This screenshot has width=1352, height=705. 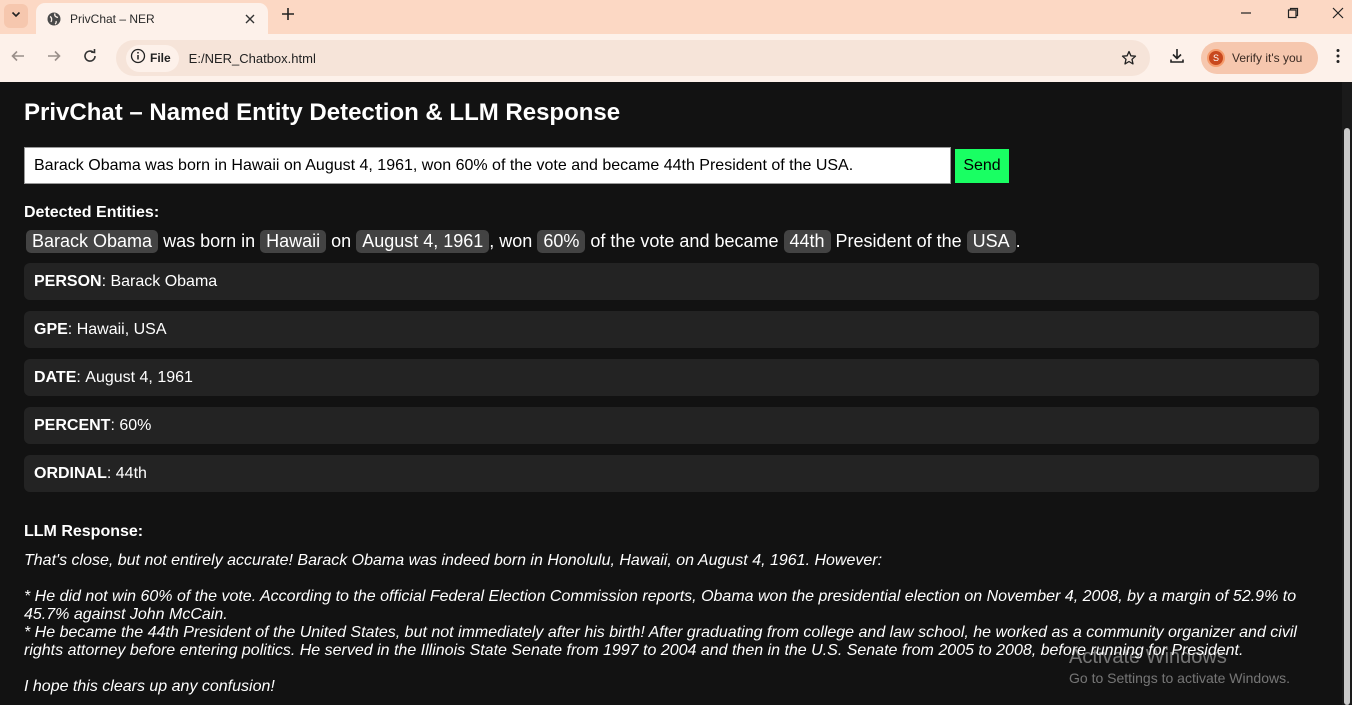 What do you see at coordinates (1338, 15) in the screenshot?
I see `close-icon` at bounding box center [1338, 15].